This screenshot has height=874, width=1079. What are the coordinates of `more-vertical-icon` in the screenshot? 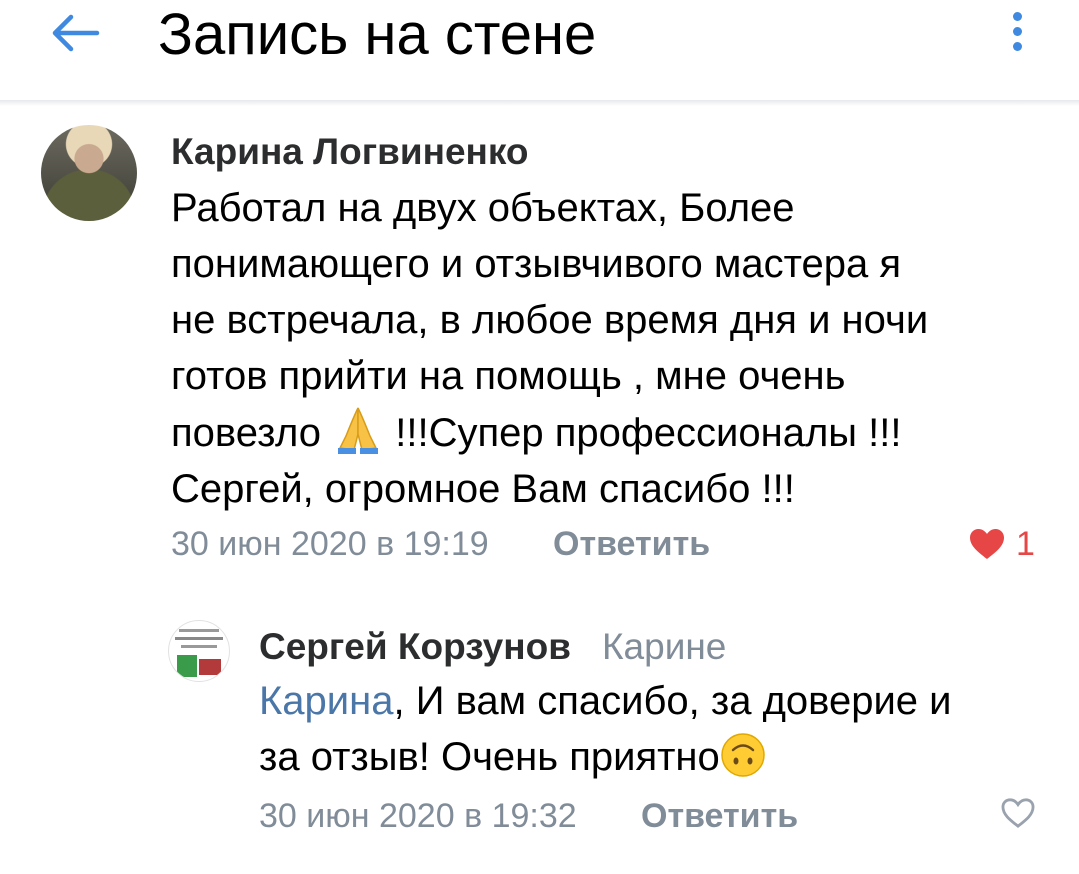 It's located at (1017, 16).